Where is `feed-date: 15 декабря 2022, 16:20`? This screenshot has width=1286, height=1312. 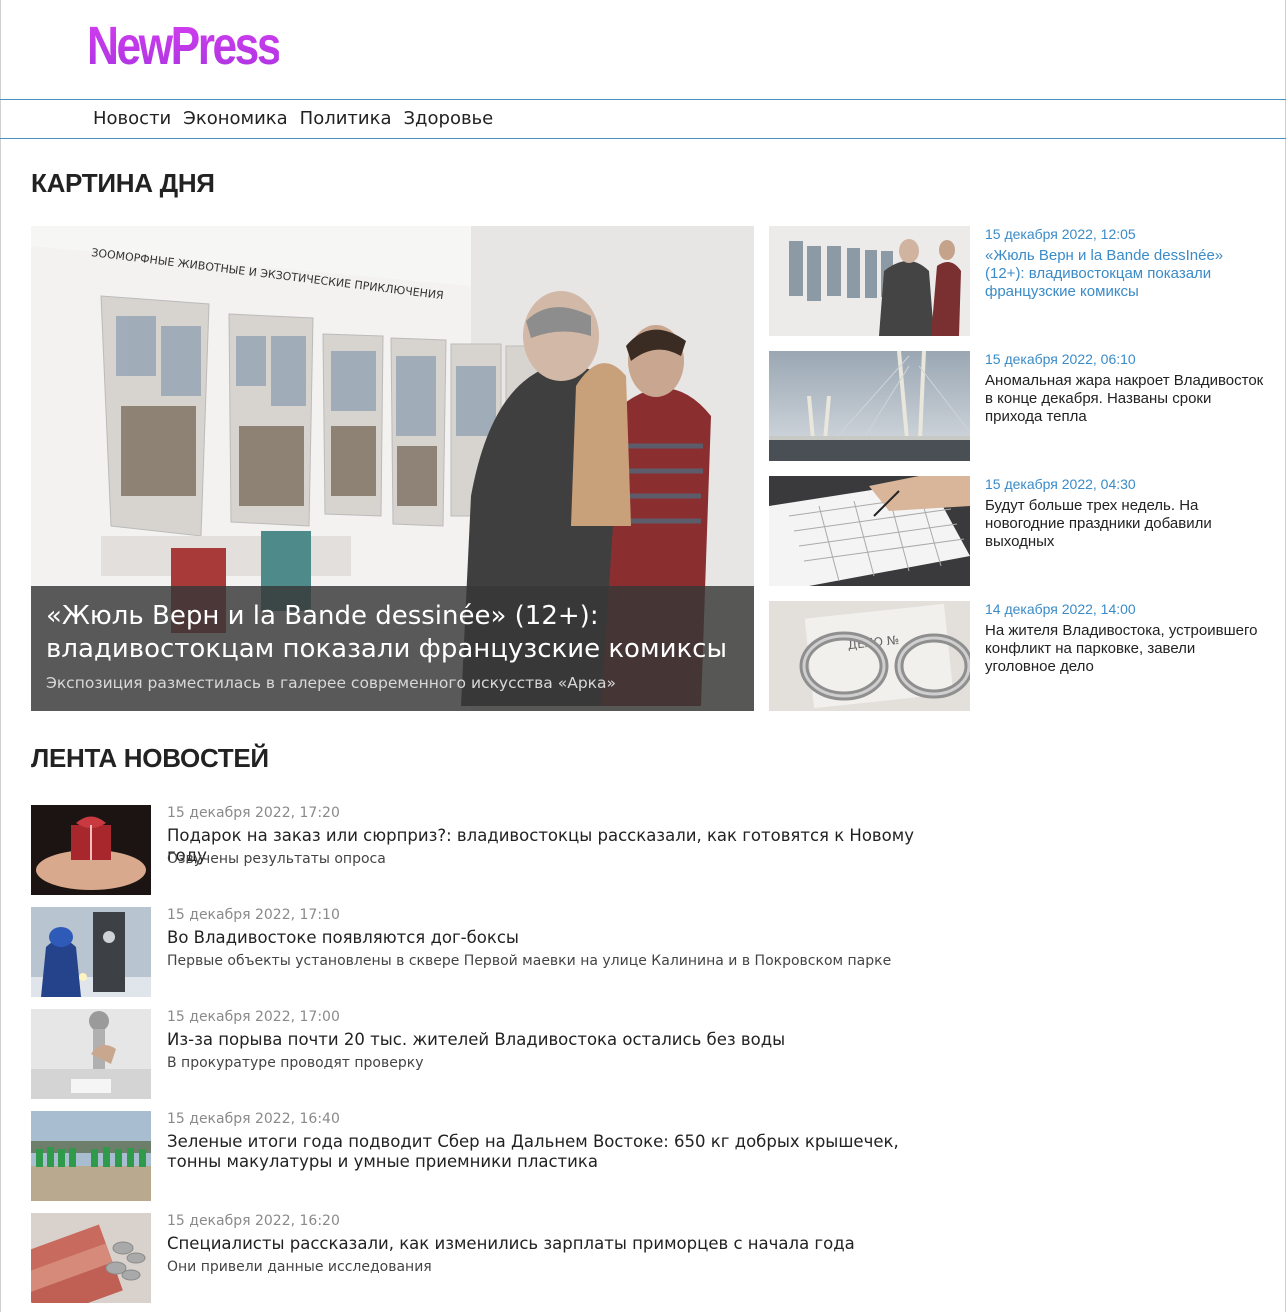
feed-date: 15 декабря 2022, 16:20 is located at coordinates (253, 1221).